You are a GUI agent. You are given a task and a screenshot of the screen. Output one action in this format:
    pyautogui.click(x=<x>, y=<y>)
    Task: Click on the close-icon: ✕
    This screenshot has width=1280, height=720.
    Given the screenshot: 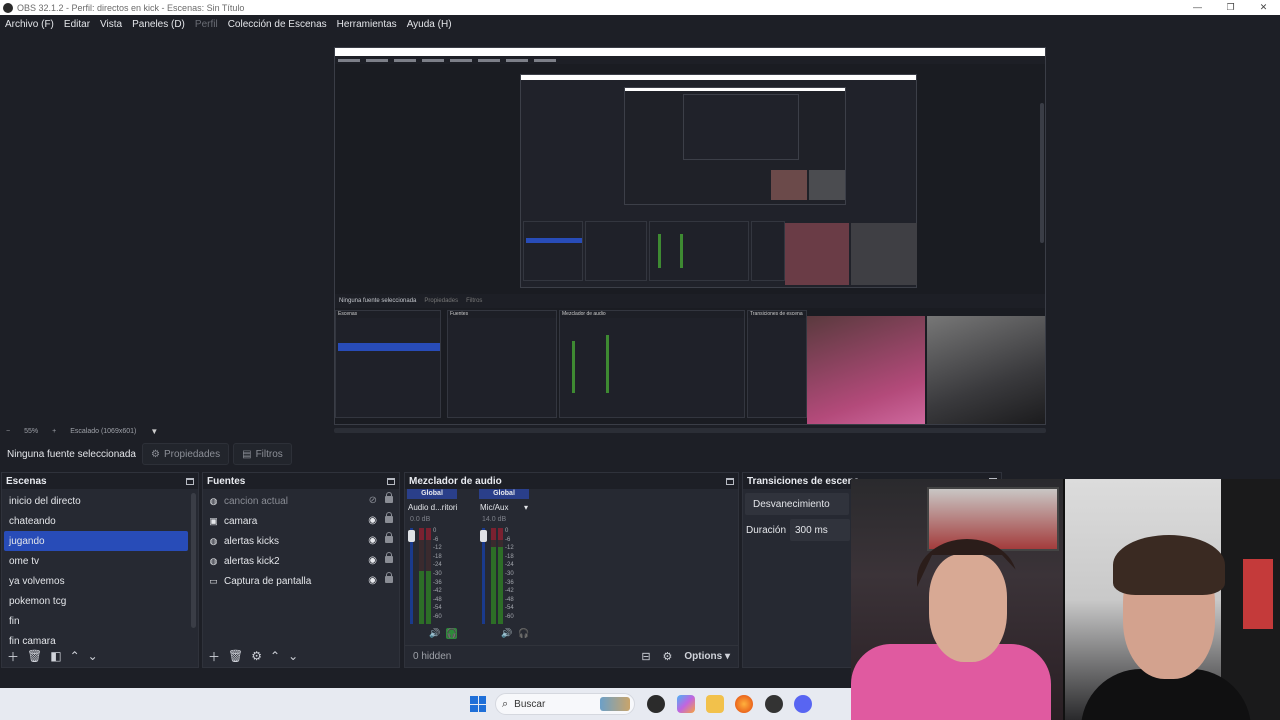 What is the action you would take?
    pyautogui.click(x=1263, y=7)
    